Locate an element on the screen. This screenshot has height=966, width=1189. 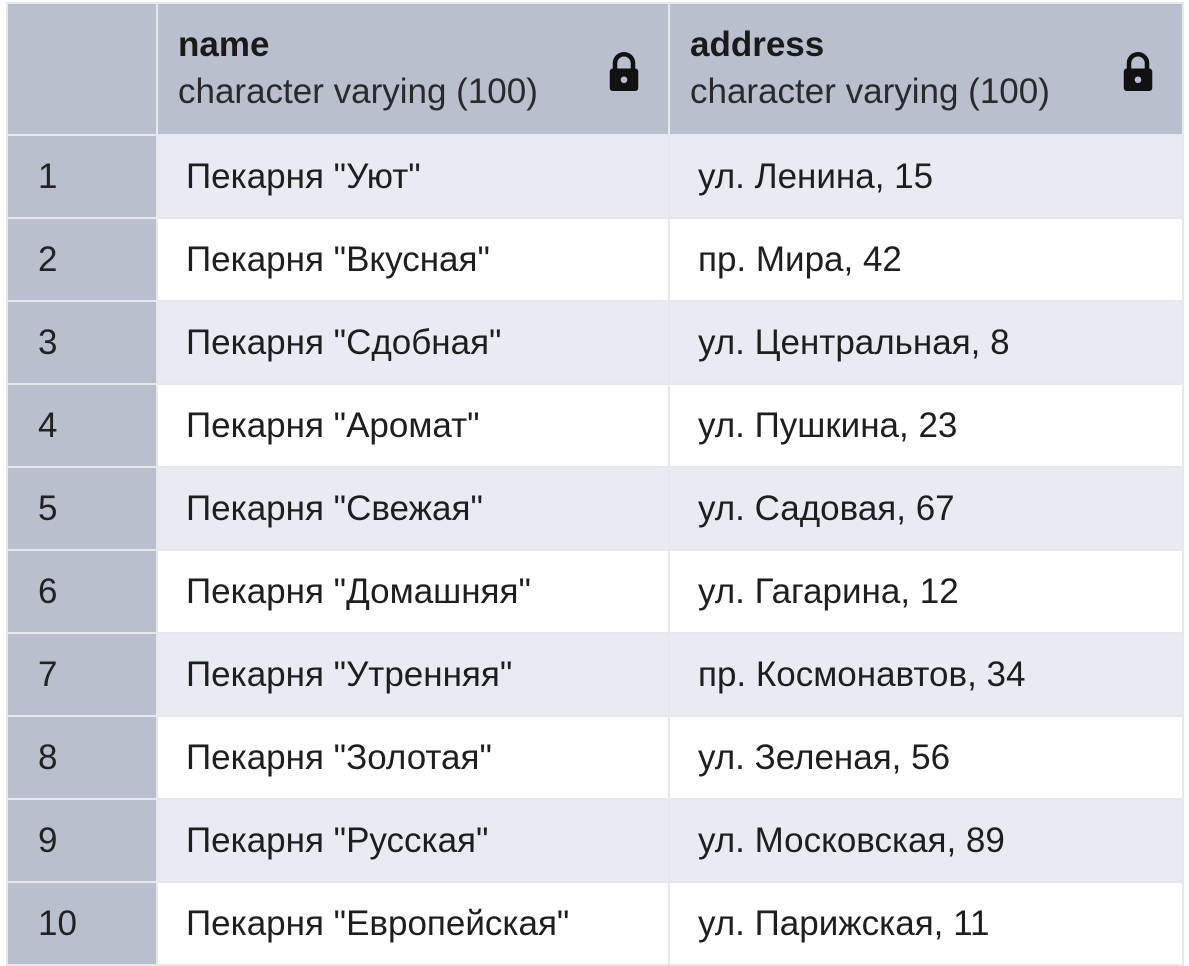
table-row: 3 Пекарня "Сдобная" ул. Центральная, 8 is located at coordinates (595, 342).